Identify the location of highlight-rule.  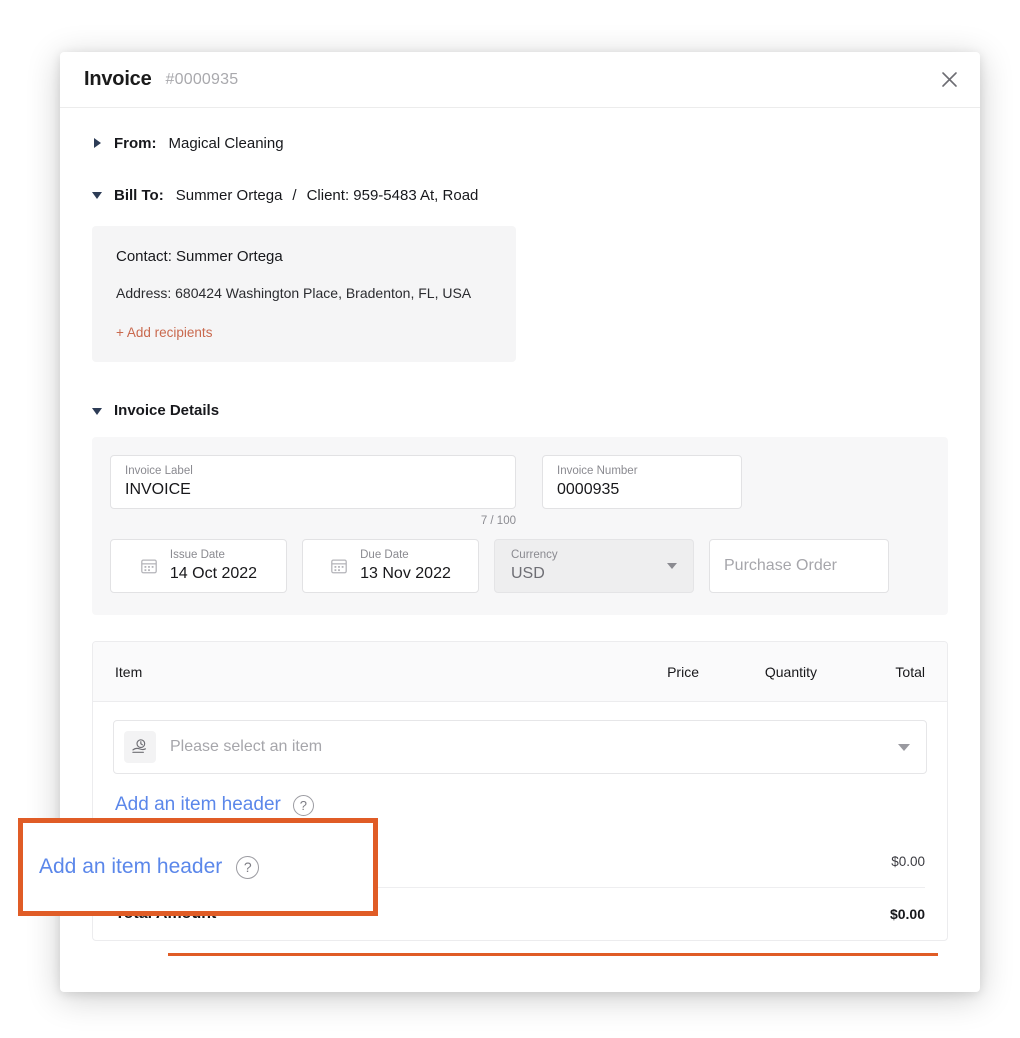
(553, 954).